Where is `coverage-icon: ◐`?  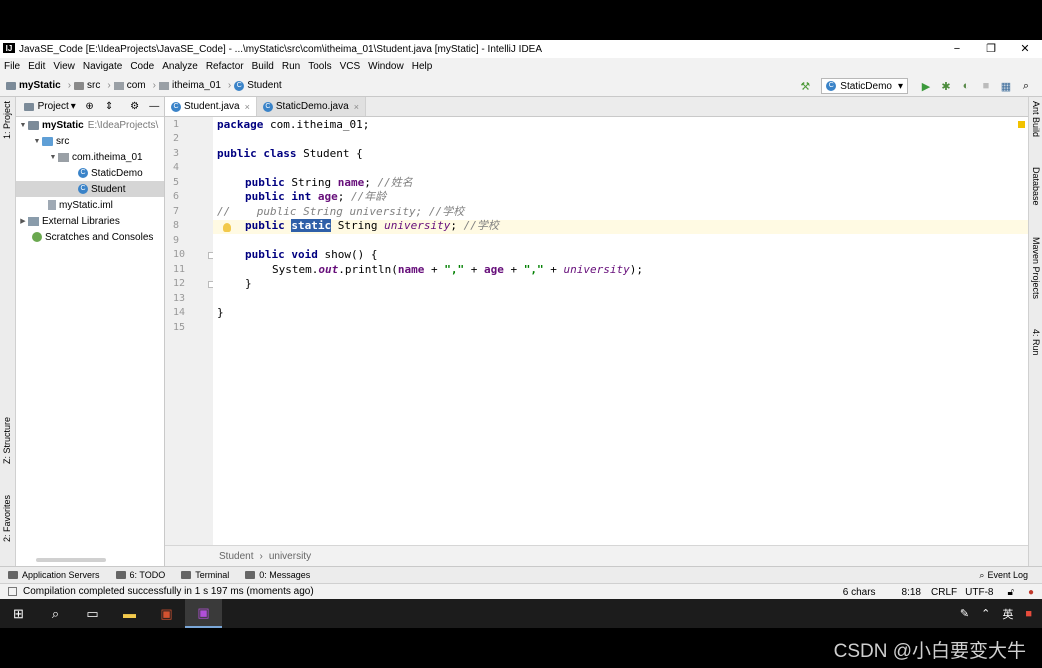
coverage-icon: ◐ is located at coordinates (966, 86).